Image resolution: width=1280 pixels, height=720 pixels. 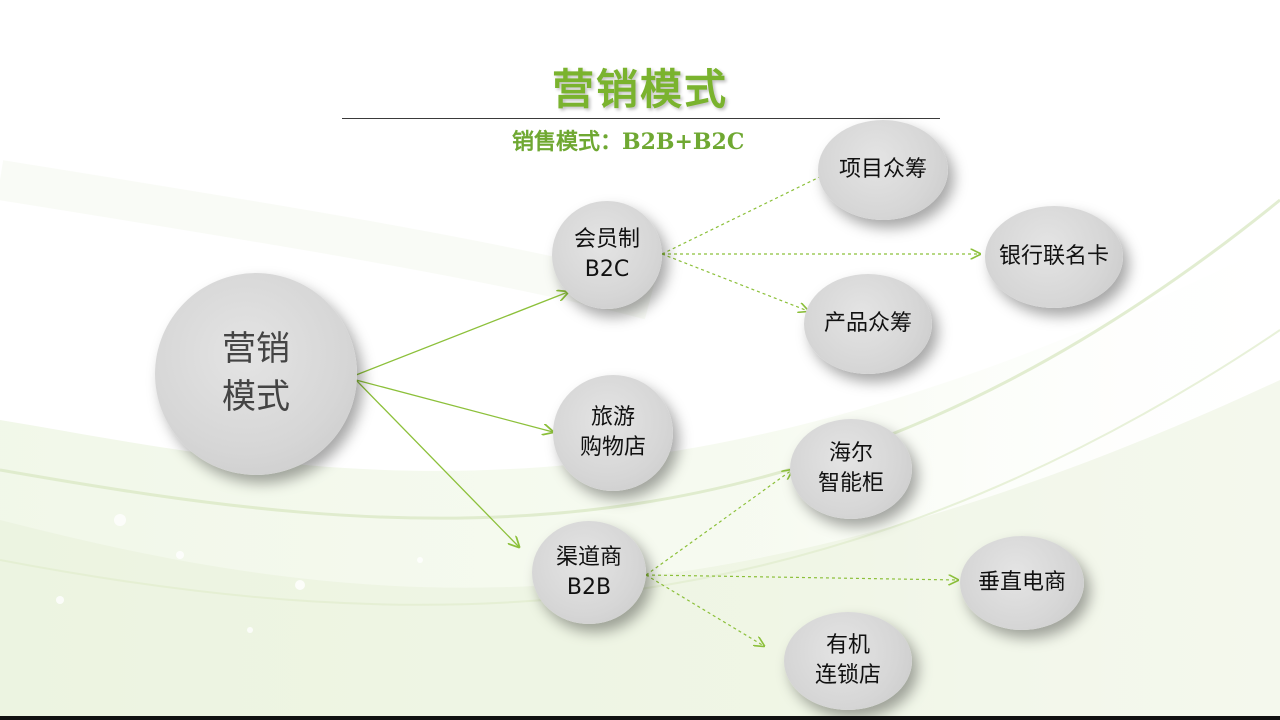 What do you see at coordinates (1054, 257) in the screenshot?
I see `node-bank-card: 银行联名卡` at bounding box center [1054, 257].